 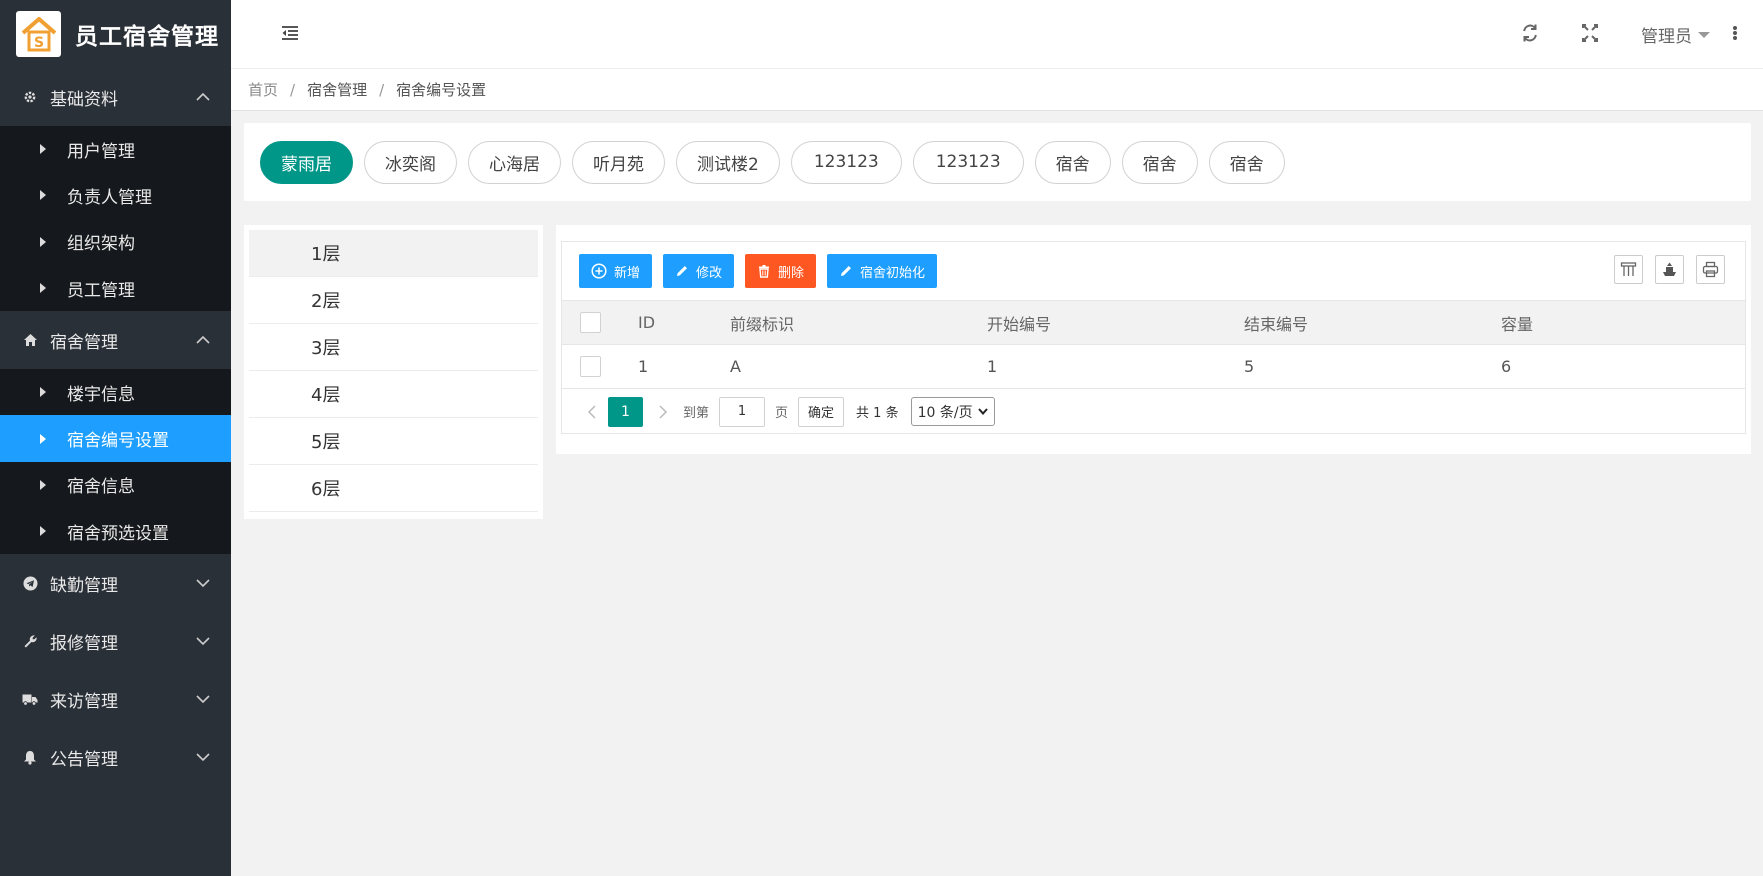 What do you see at coordinates (1115, 323) in the screenshot?
I see `column-header: 开始编号` at bounding box center [1115, 323].